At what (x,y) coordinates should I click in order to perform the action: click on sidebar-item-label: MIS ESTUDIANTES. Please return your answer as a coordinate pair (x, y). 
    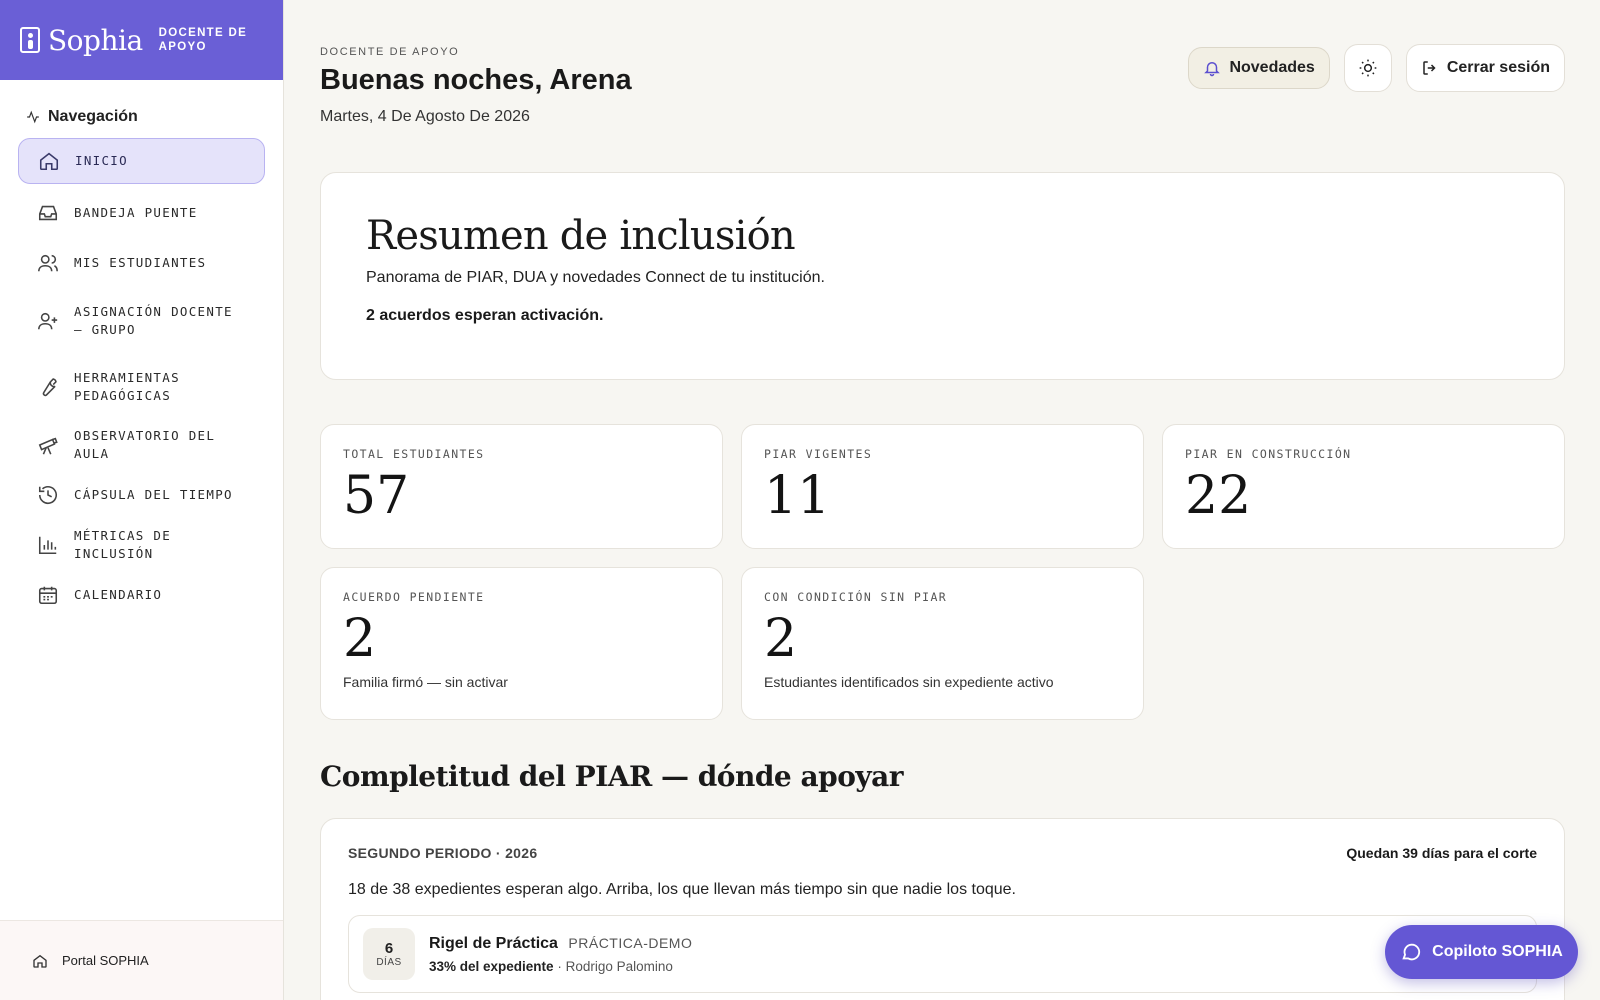
    Looking at the image, I should click on (140, 262).